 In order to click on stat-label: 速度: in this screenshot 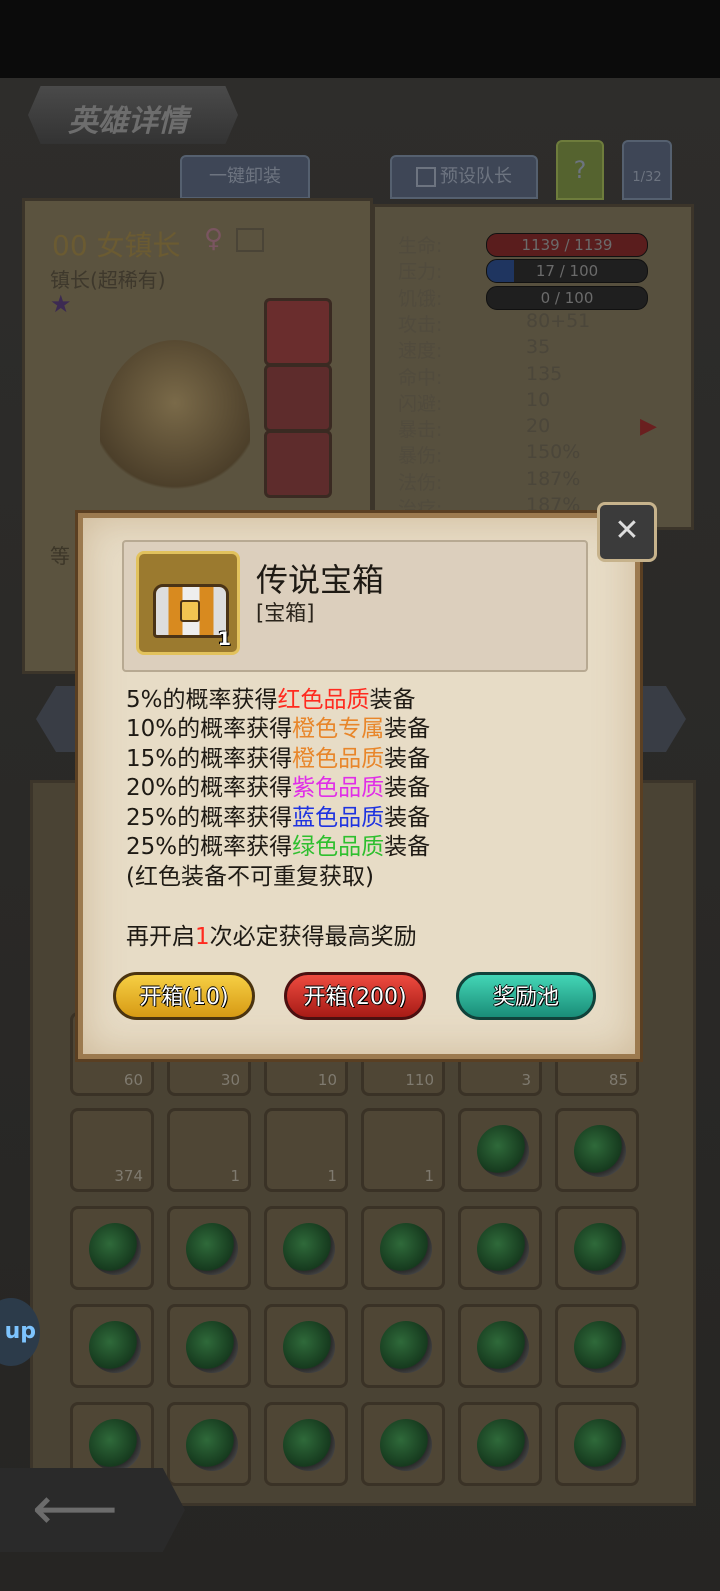, I will do `click(420, 351)`.